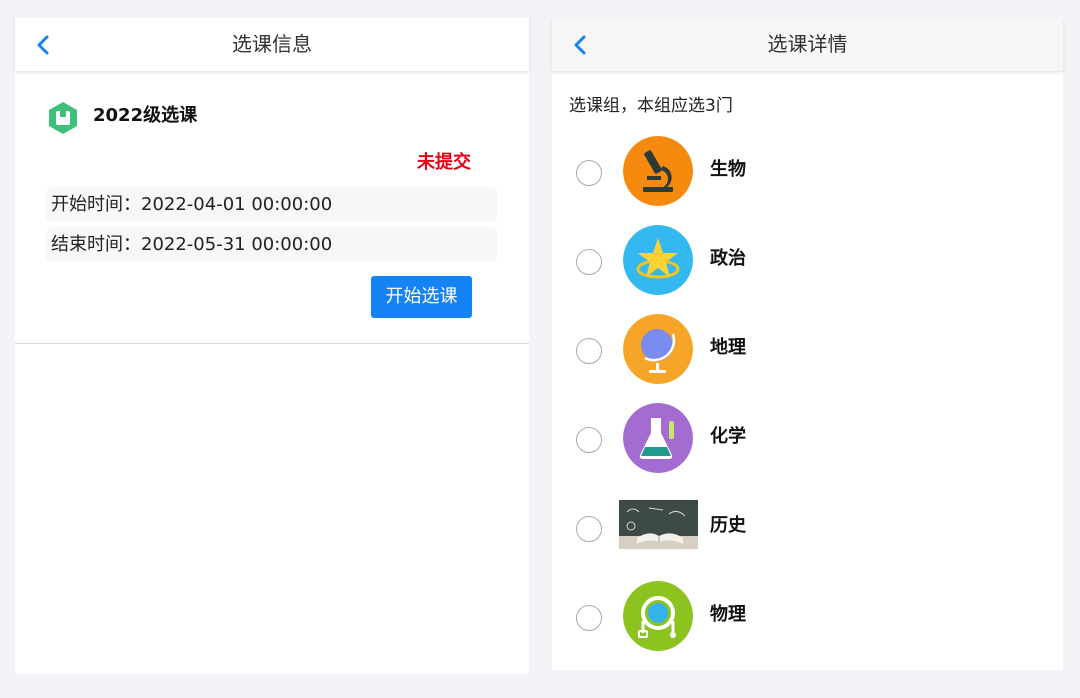 This screenshot has height=698, width=1080. Describe the element at coordinates (728, 258) in the screenshot. I see `subject-label: 政治` at that location.